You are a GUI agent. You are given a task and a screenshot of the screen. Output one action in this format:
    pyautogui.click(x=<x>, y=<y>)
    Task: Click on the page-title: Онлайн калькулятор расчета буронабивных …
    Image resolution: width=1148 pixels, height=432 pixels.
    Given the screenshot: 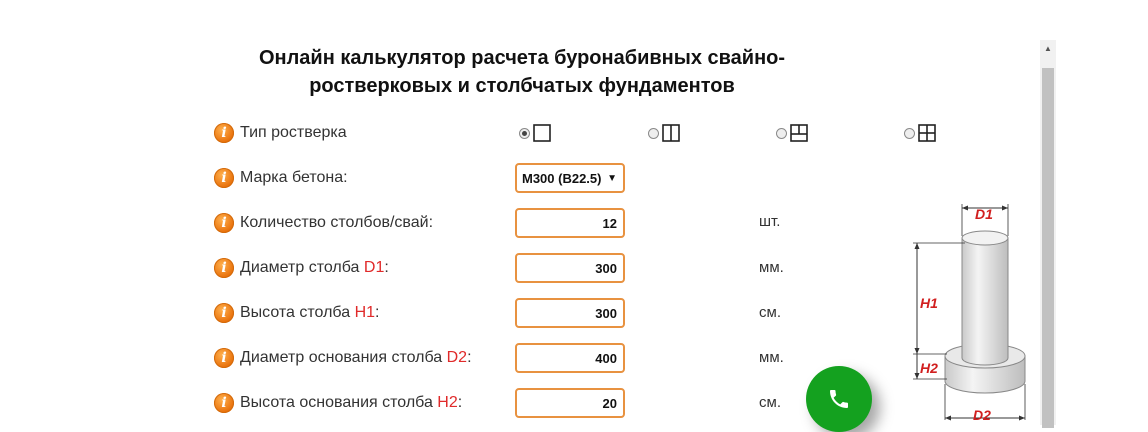 What is the action you would take?
    pyautogui.click(x=522, y=72)
    